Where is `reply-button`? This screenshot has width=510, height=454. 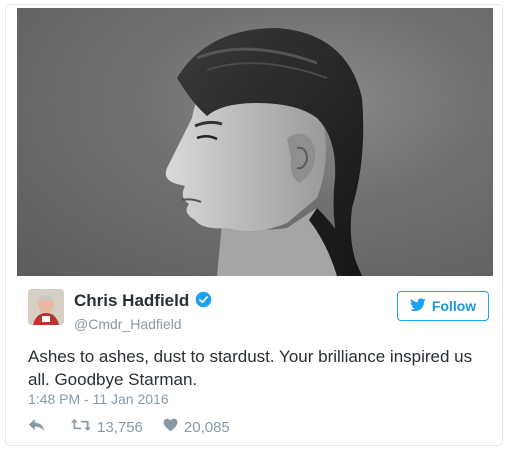
reply-button is located at coordinates (36, 427).